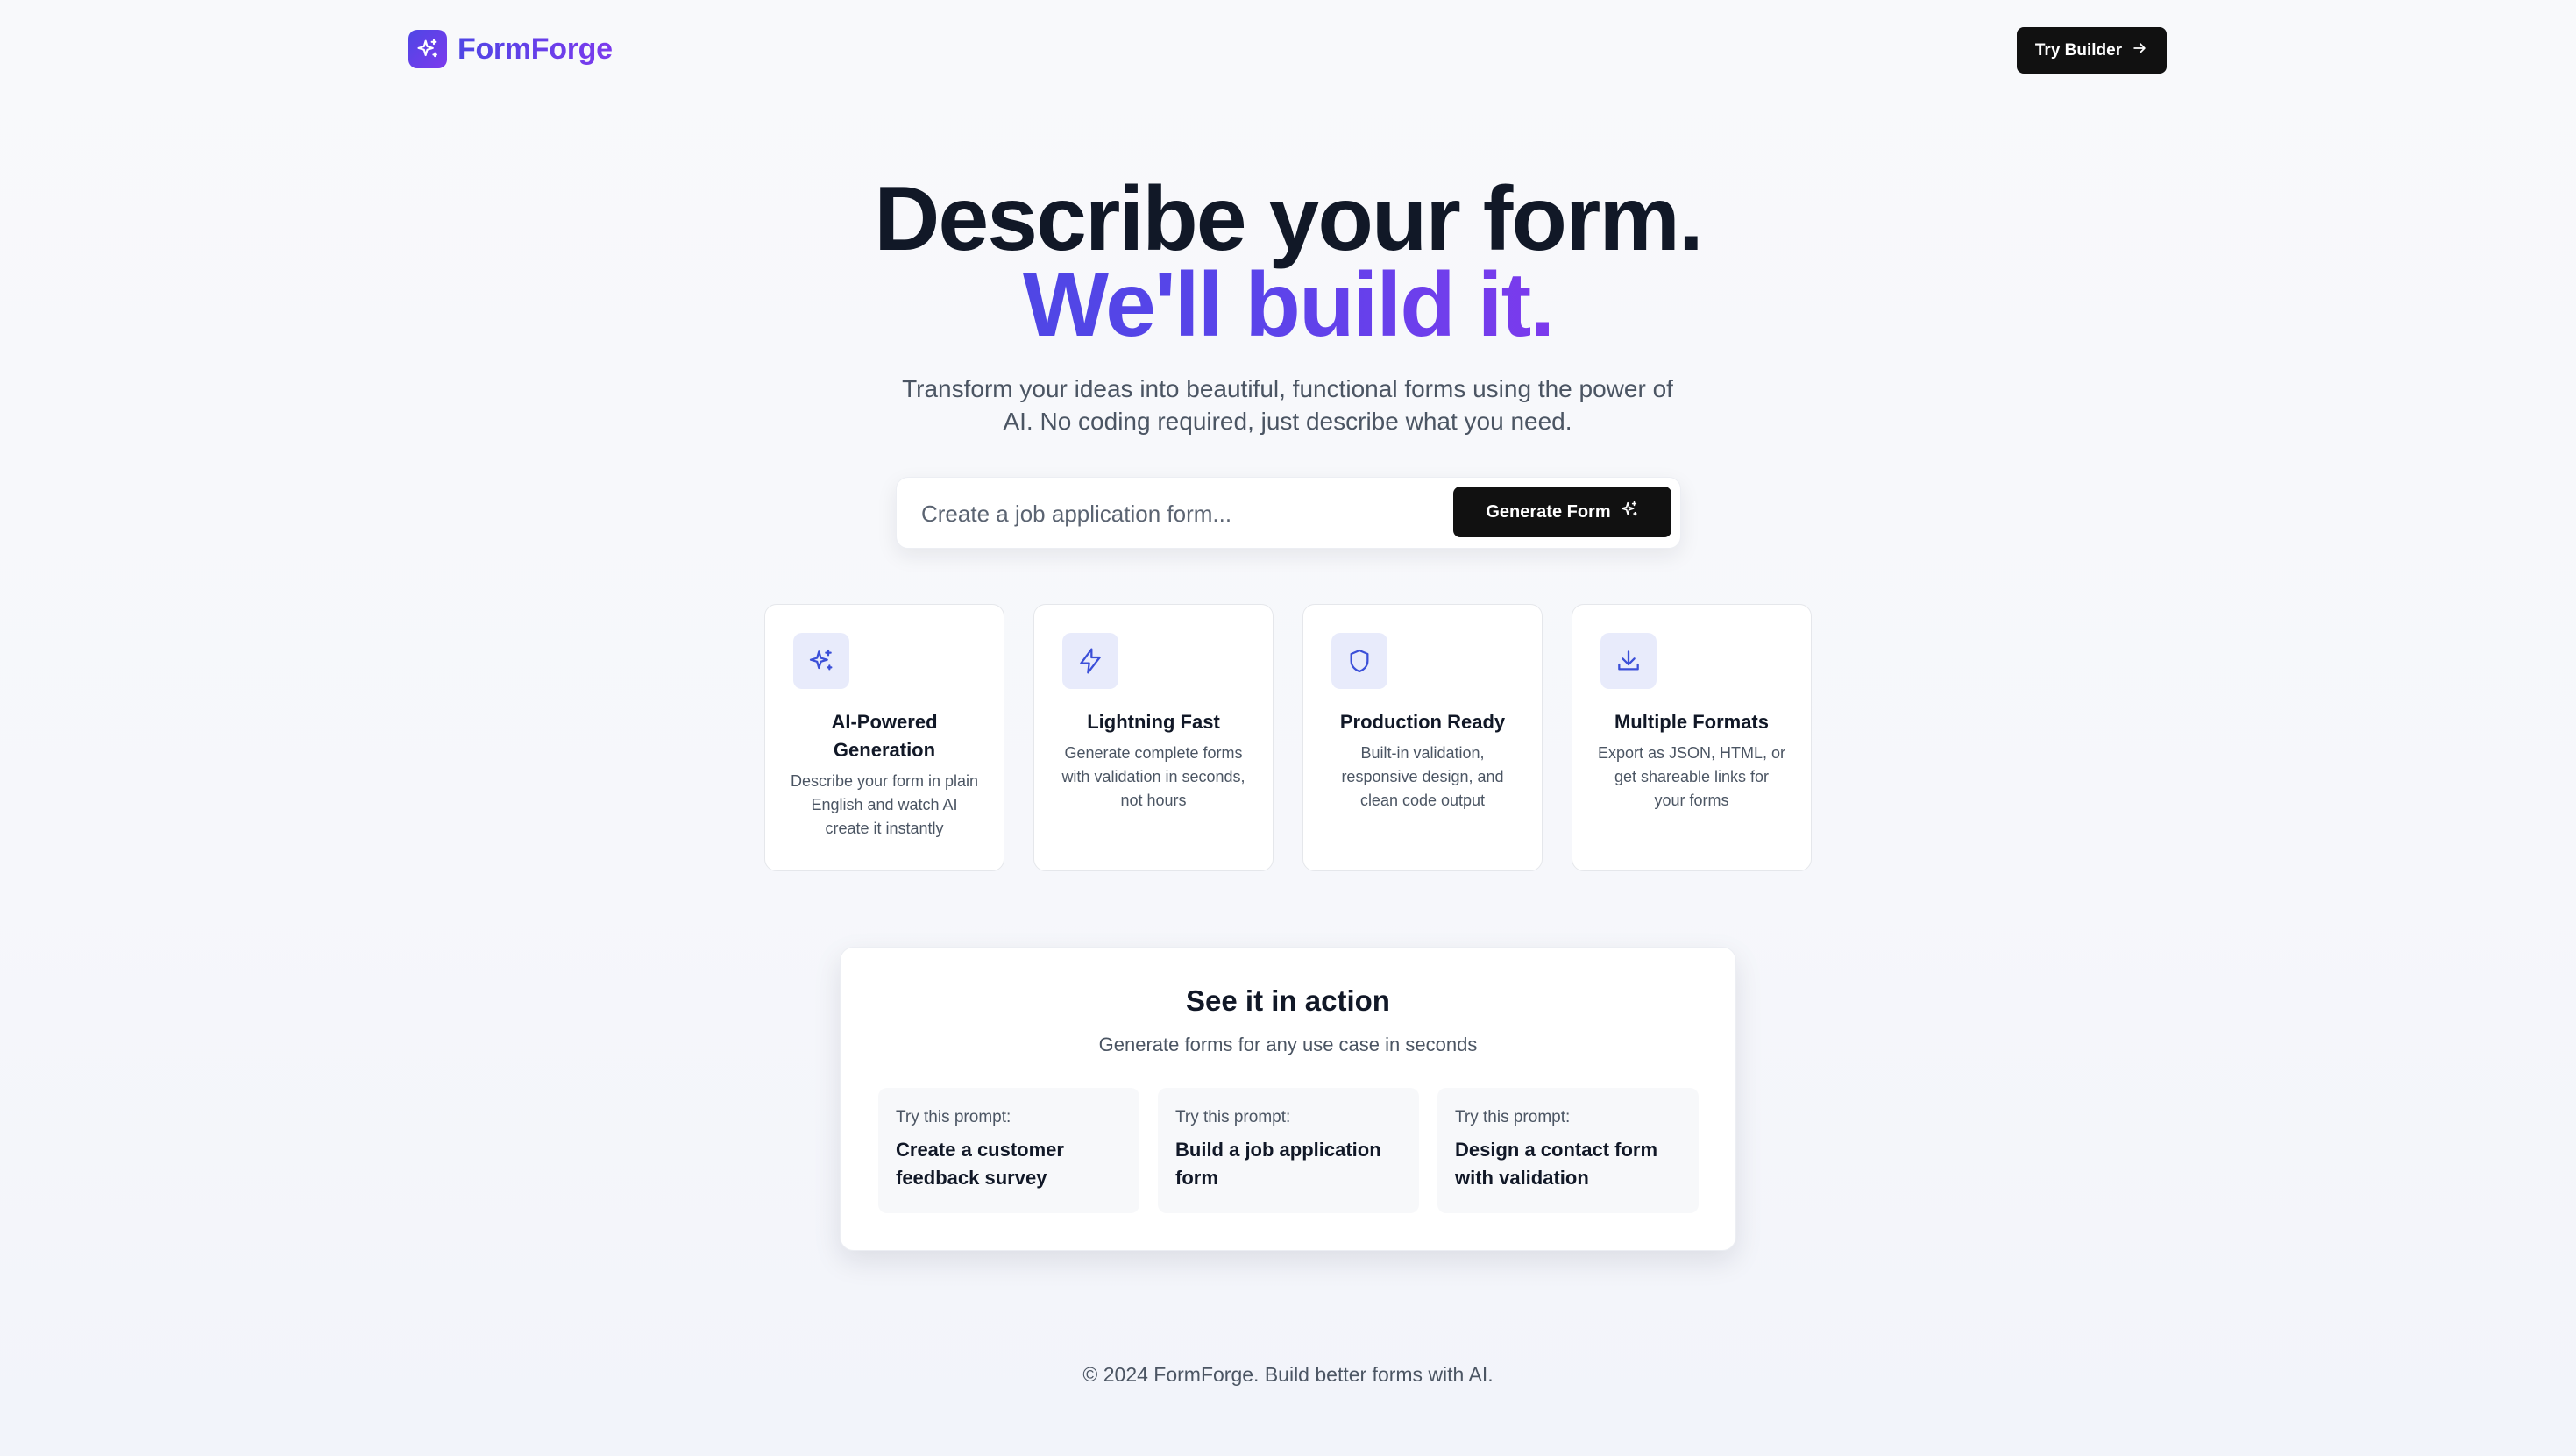  I want to click on example-prompt-text: Create a customer feedback survey, so click(980, 1164).